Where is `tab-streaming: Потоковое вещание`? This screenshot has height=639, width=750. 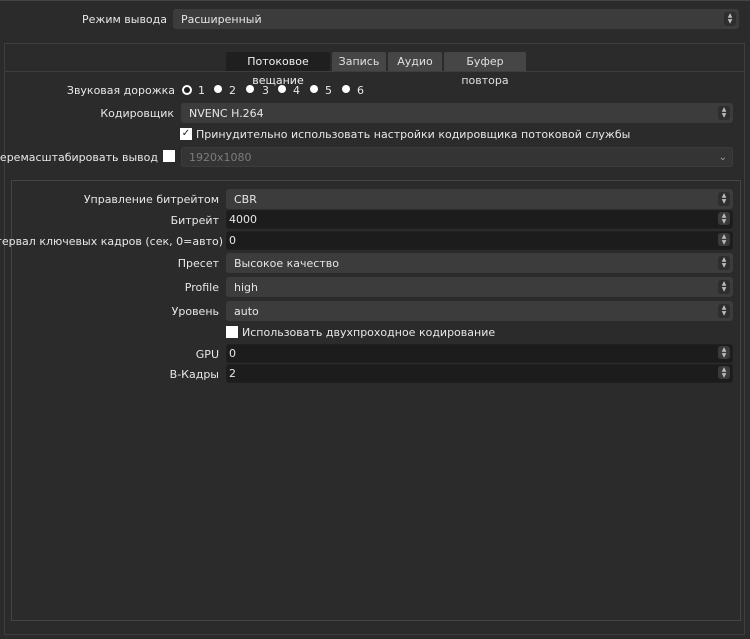
tab-streaming: Потоковое вещание is located at coordinates (278, 69).